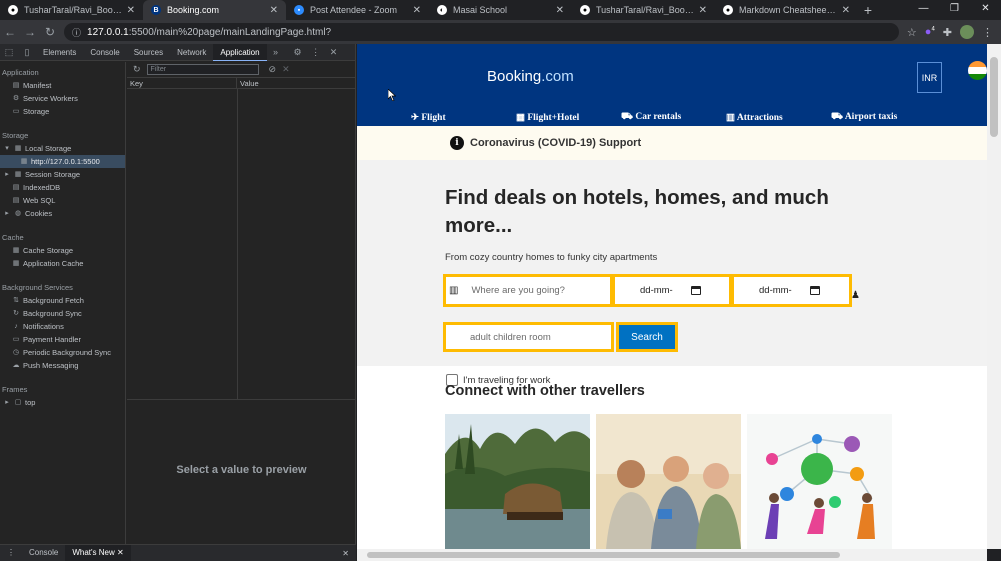 This screenshot has height=561, width=1001. Describe the element at coordinates (62, 313) in the screenshot. I see `sidebar-item-background-sync: ↻ Background Sync` at that location.